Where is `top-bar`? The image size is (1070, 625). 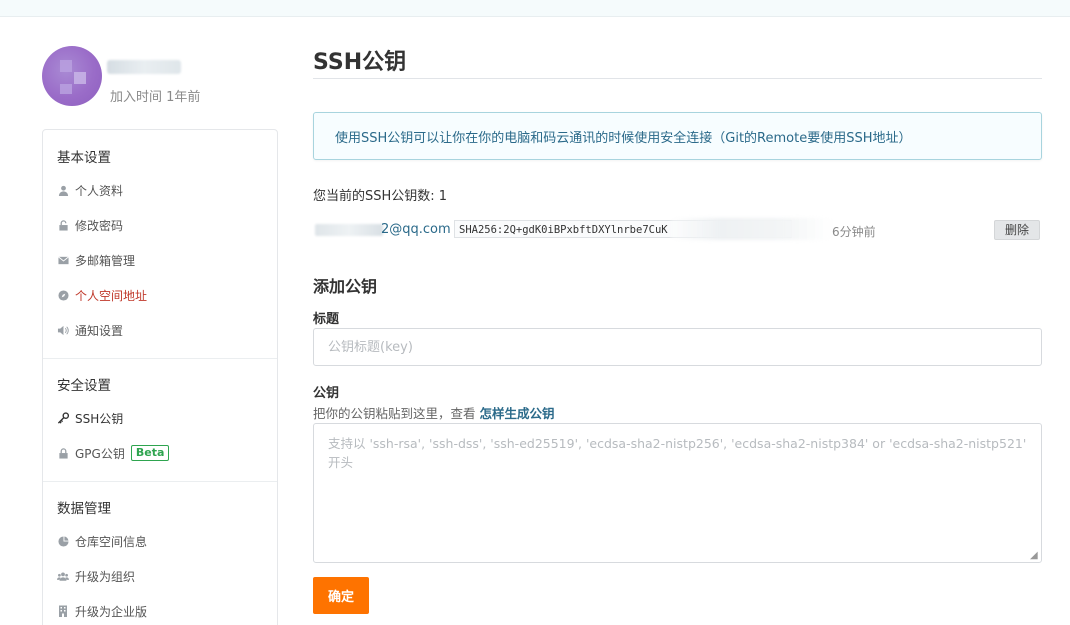 top-bar is located at coordinates (535, 8).